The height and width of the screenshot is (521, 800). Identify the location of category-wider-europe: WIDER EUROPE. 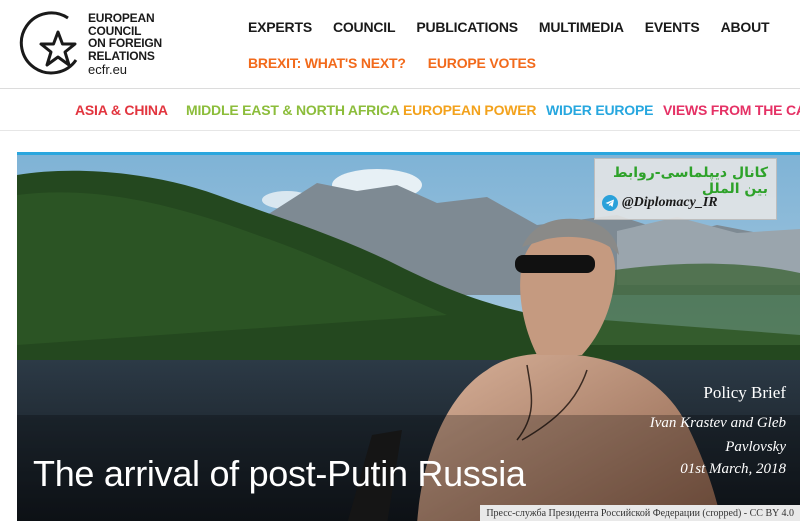
(599, 110).